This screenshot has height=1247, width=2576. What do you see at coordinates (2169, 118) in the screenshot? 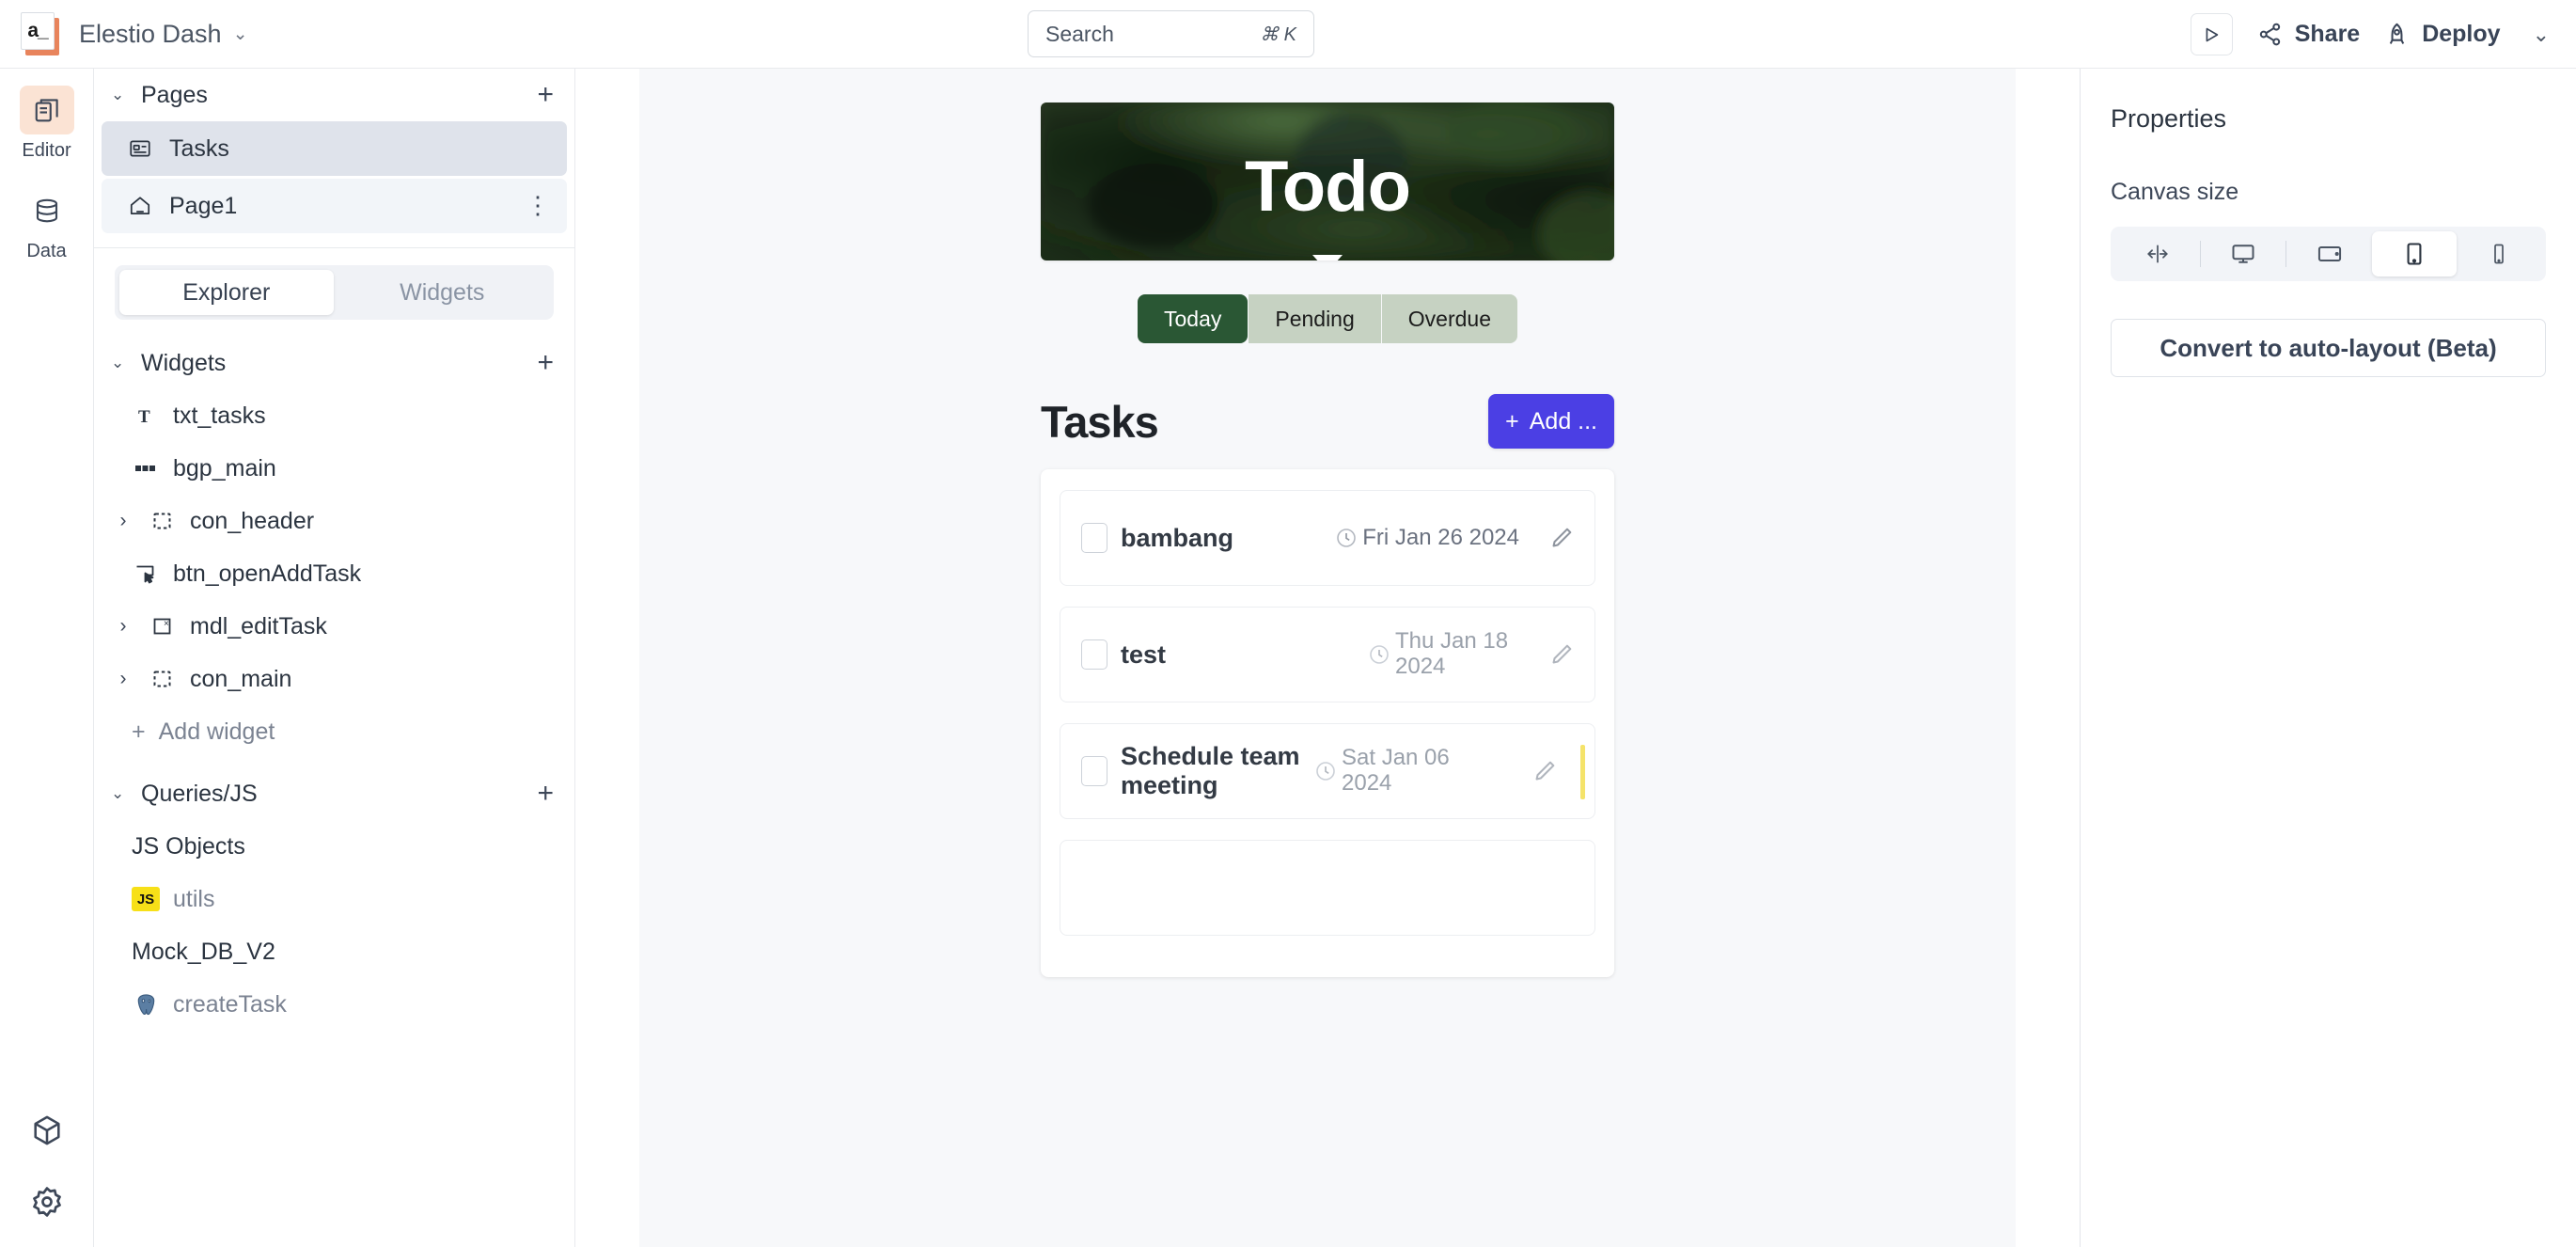
I see `properties-title: Properties` at bounding box center [2169, 118].